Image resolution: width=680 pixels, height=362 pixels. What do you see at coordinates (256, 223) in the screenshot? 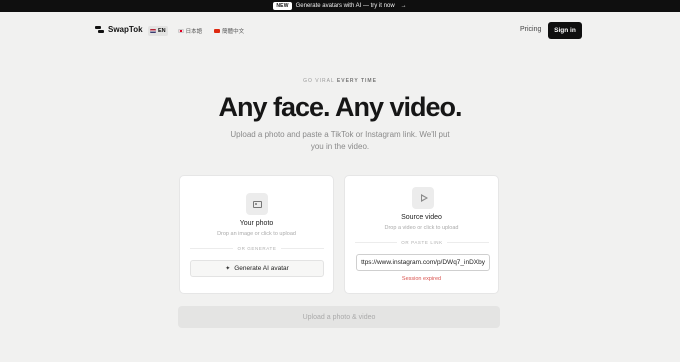
I see `photo-card-title: Your photo` at bounding box center [256, 223].